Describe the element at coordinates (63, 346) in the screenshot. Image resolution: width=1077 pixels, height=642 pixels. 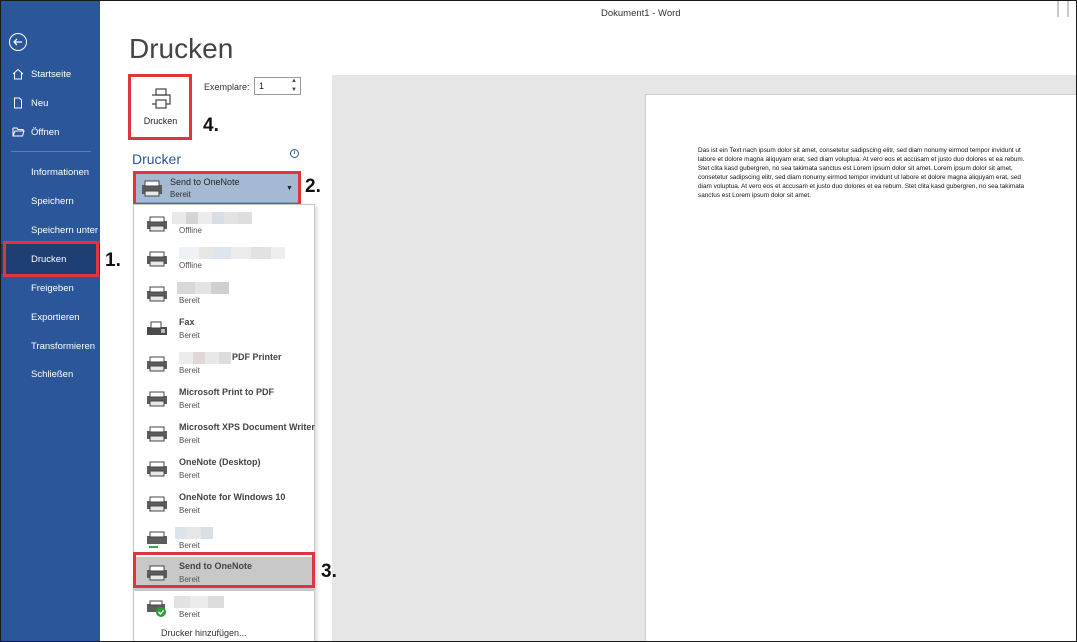
I see `sidebar-item-label: Transformieren` at that location.